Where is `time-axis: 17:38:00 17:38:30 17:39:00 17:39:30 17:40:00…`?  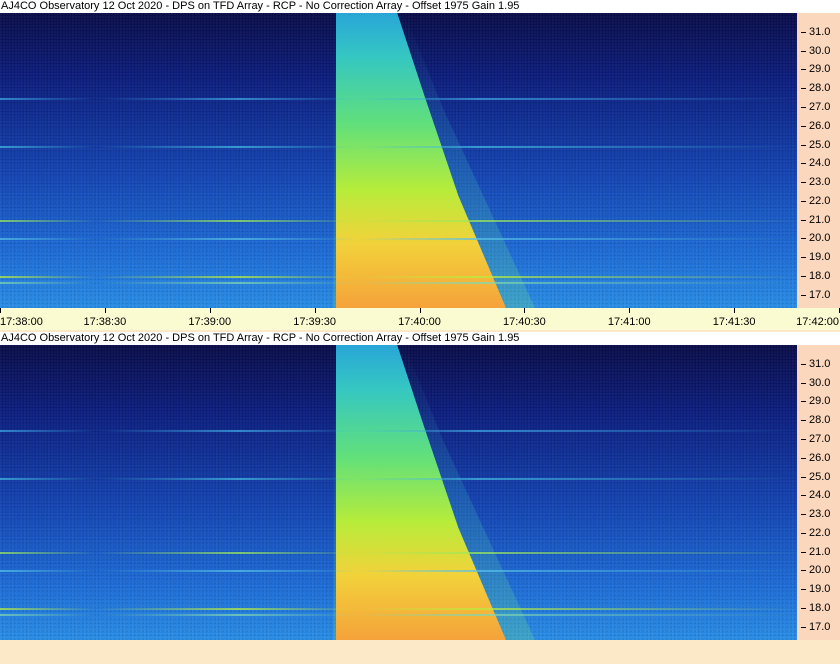
time-axis: 17:38:00 17:38:30 17:39:00 17:39:30 17:40:00… is located at coordinates (420, 319).